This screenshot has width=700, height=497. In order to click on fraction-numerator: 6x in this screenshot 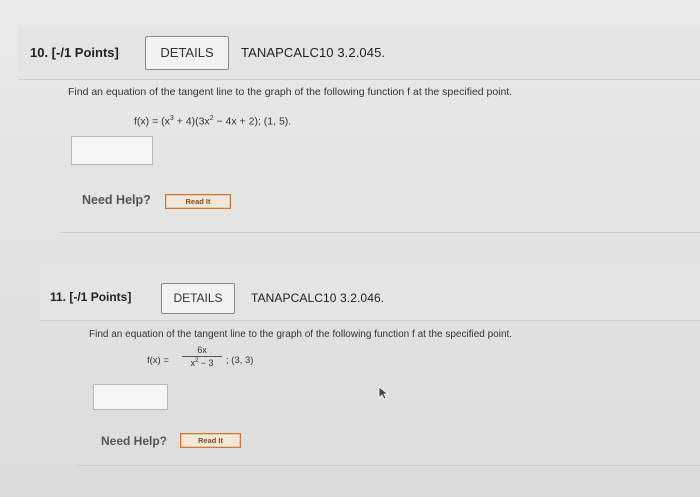, I will do `click(202, 350)`.